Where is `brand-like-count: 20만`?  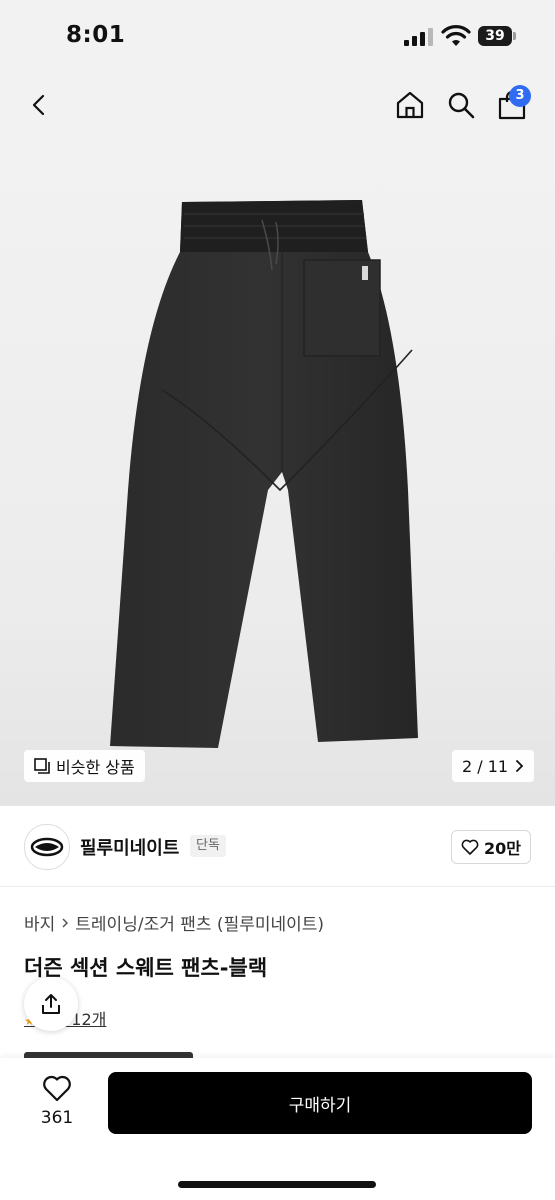
brand-like-count: 20만 is located at coordinates (502, 848).